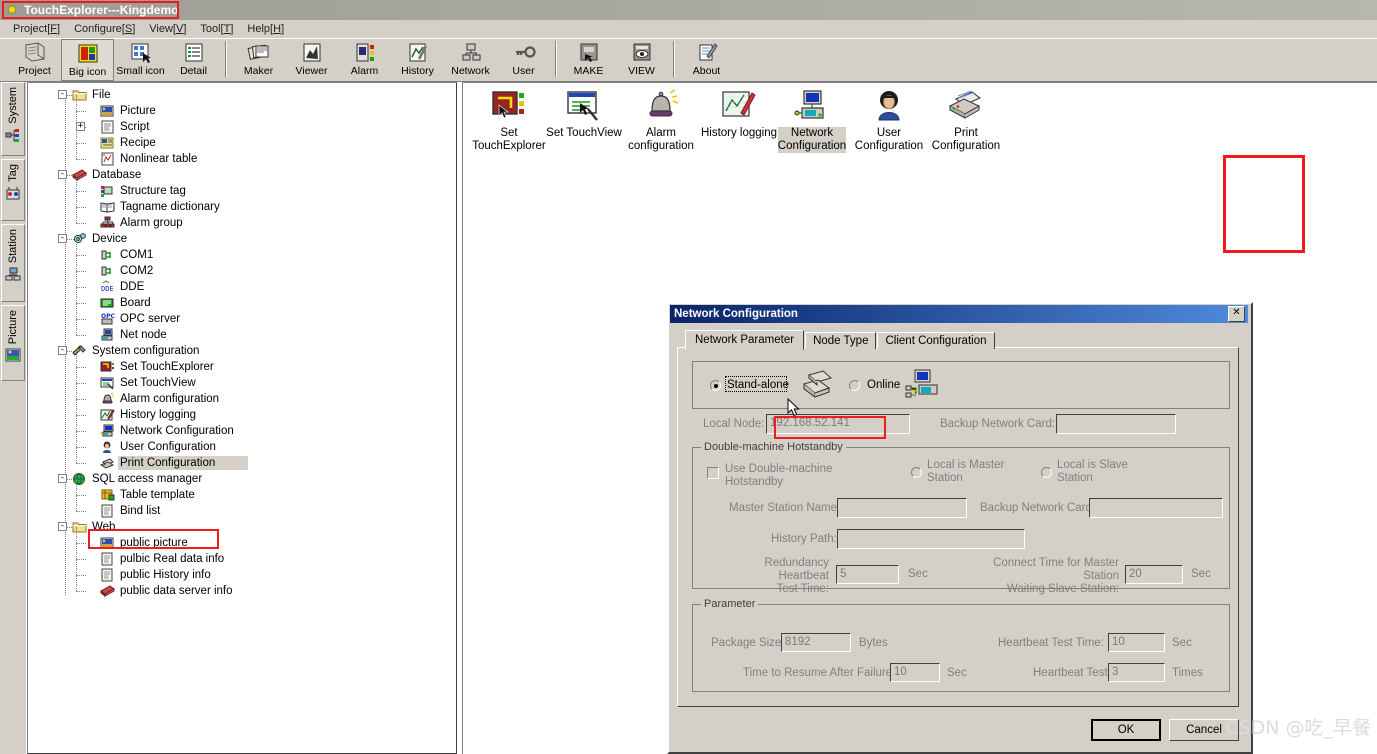 This screenshot has width=1377, height=754. I want to click on tree-item-database: - Database, so click(242, 175).